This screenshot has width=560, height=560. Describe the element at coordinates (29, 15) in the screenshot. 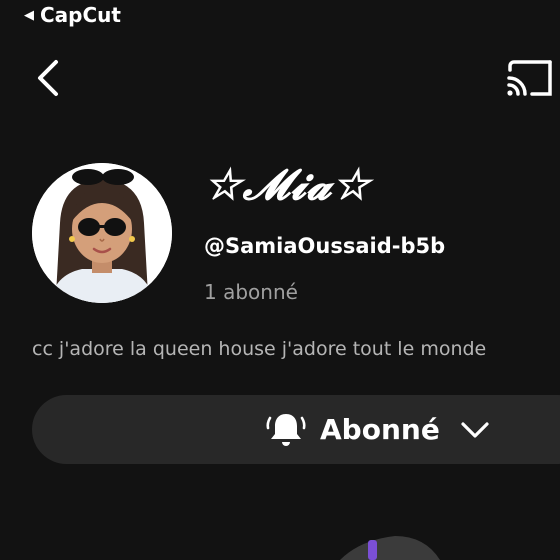

I see `back-triangle-icon: ◀` at that location.